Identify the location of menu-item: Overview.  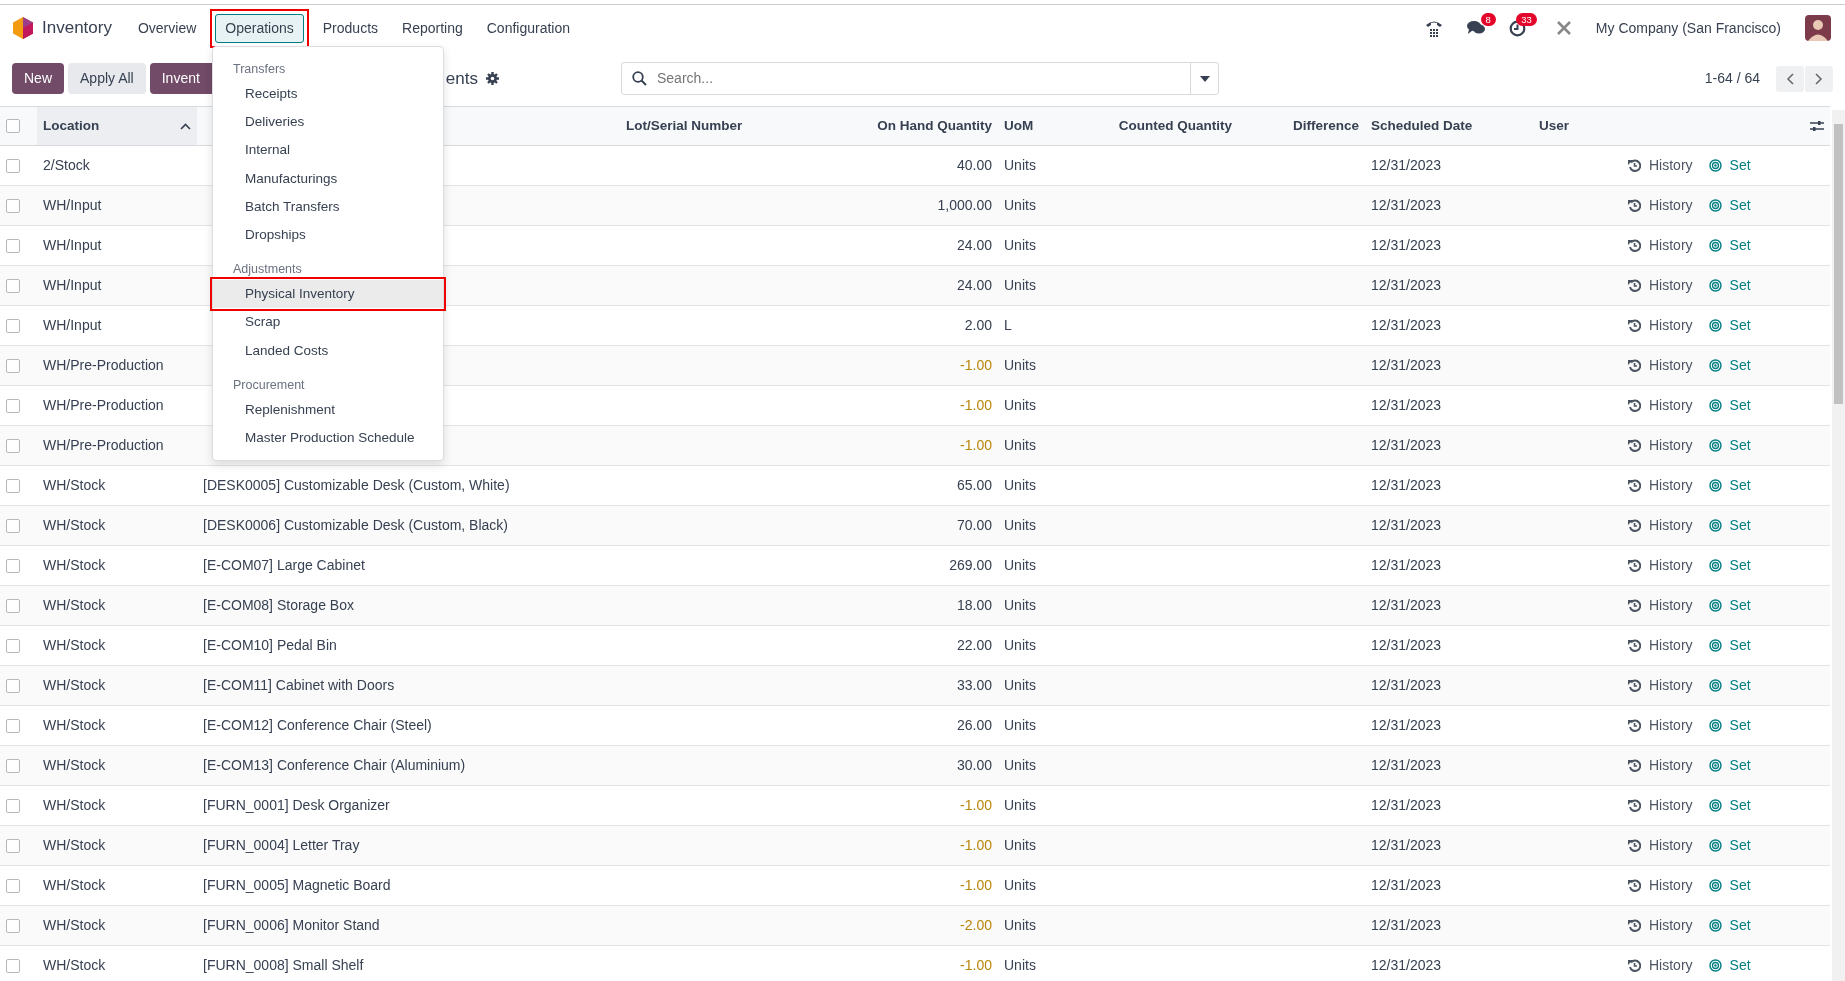
(167, 28).